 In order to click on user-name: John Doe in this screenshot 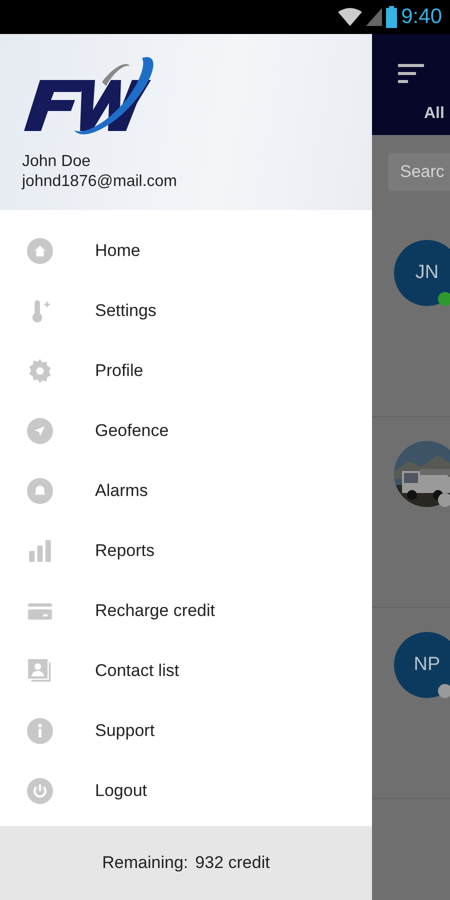, I will do `click(57, 162)`.